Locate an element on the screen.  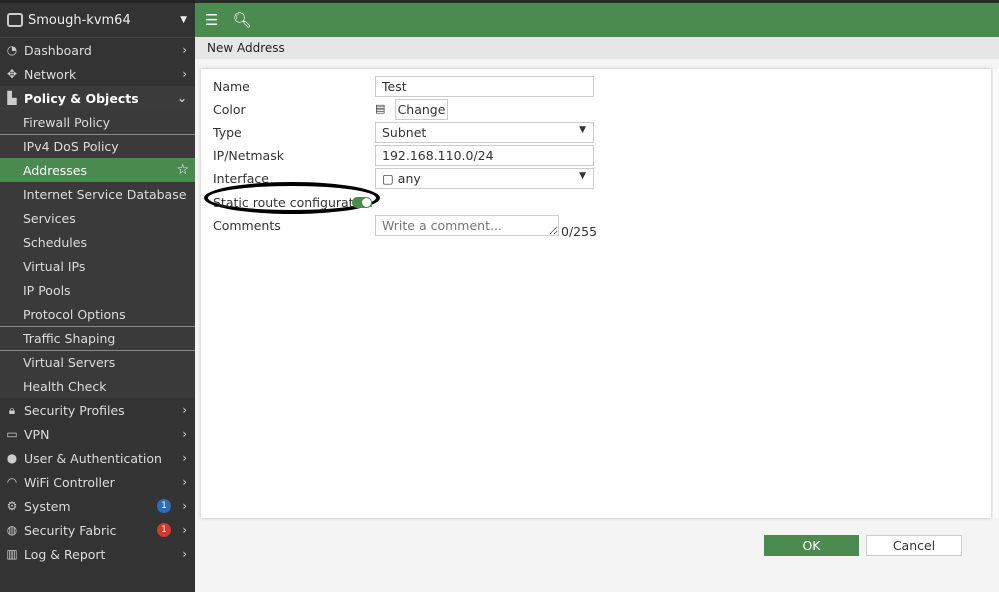
color-swatch-icon: ▤ is located at coordinates (380, 108).